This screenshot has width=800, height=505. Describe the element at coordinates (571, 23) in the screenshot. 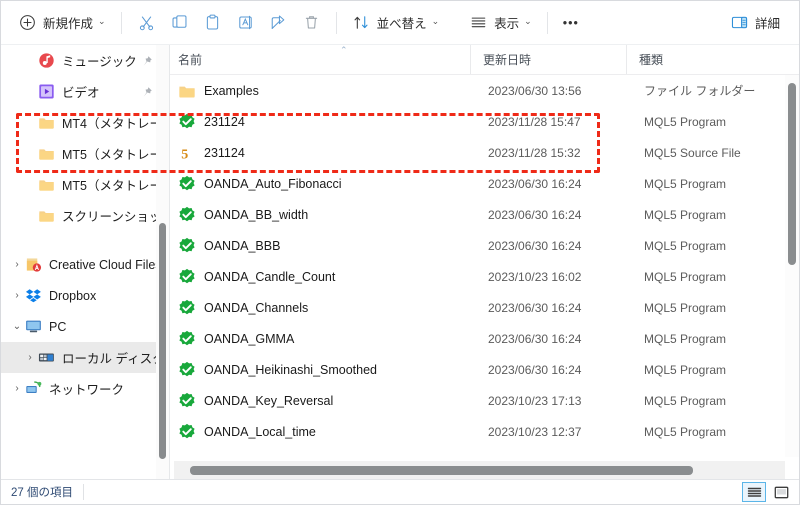

I see `more-options-button: •••` at that location.